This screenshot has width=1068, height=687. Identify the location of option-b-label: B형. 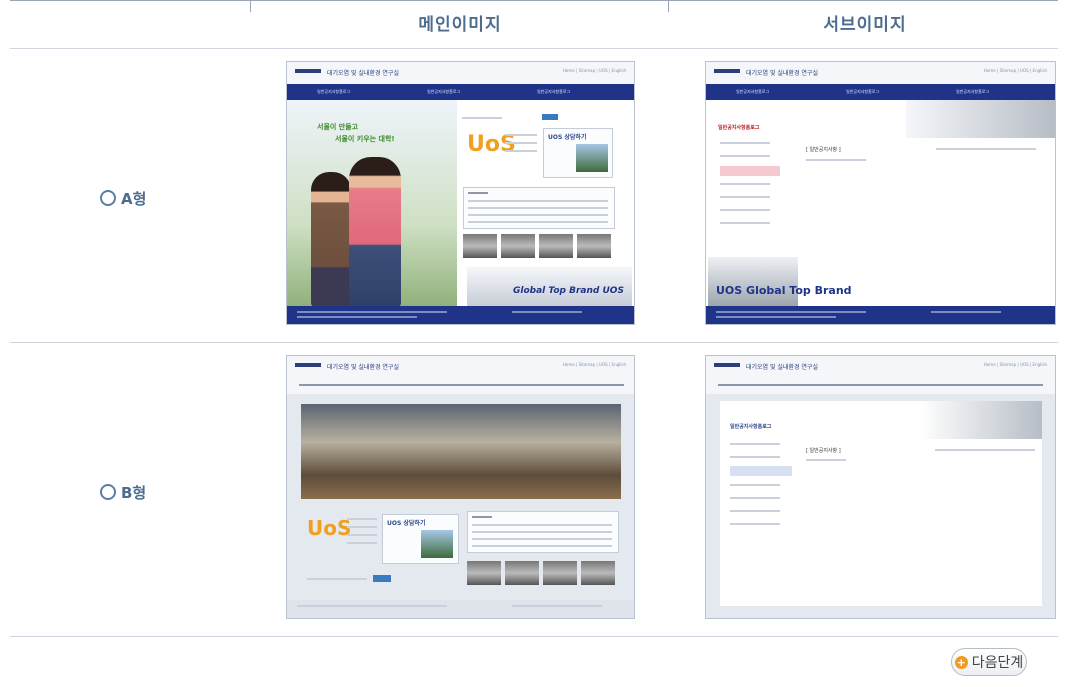
(134, 492).